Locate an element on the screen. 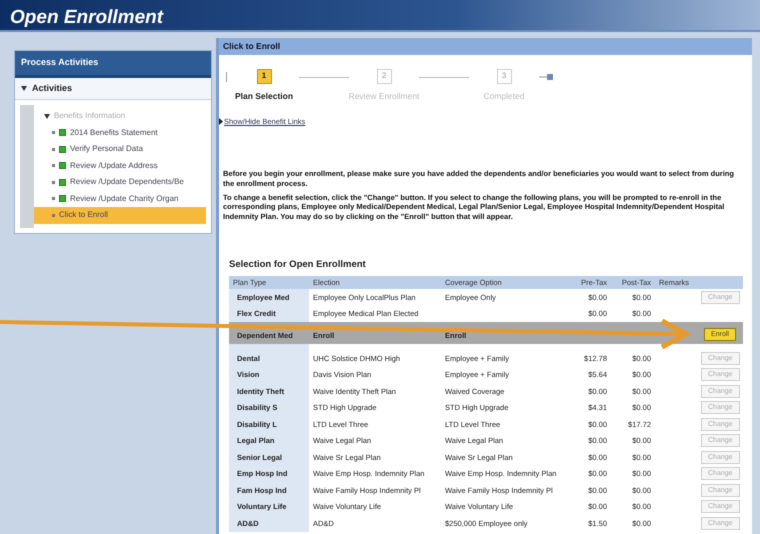 The height and width of the screenshot is (534, 760). section-title: Selection for Open Enrollment is located at coordinates (298, 265).